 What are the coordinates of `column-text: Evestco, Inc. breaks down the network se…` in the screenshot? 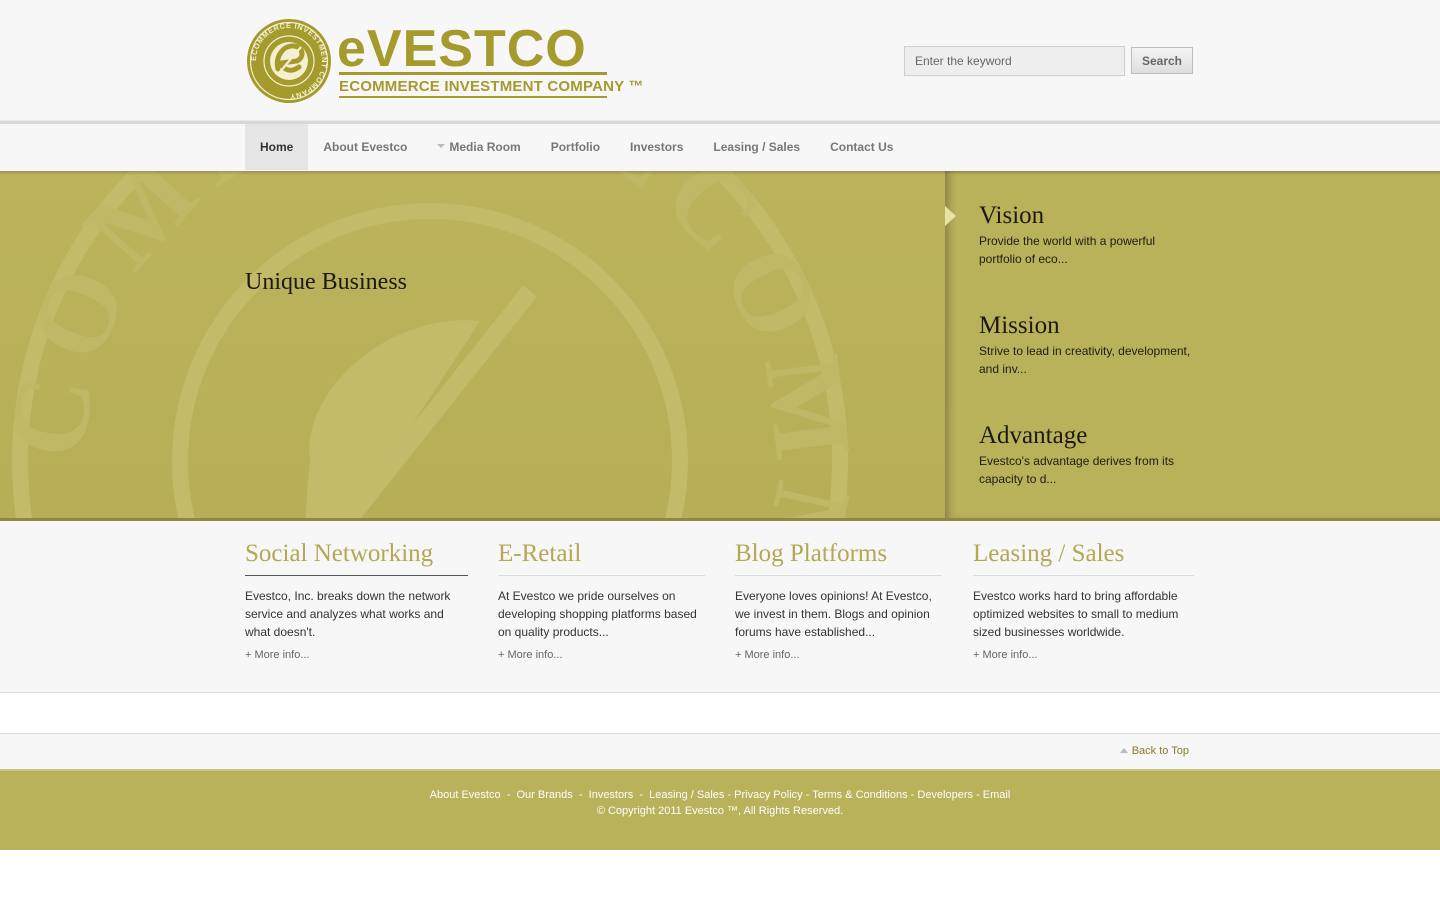 It's located at (348, 614).